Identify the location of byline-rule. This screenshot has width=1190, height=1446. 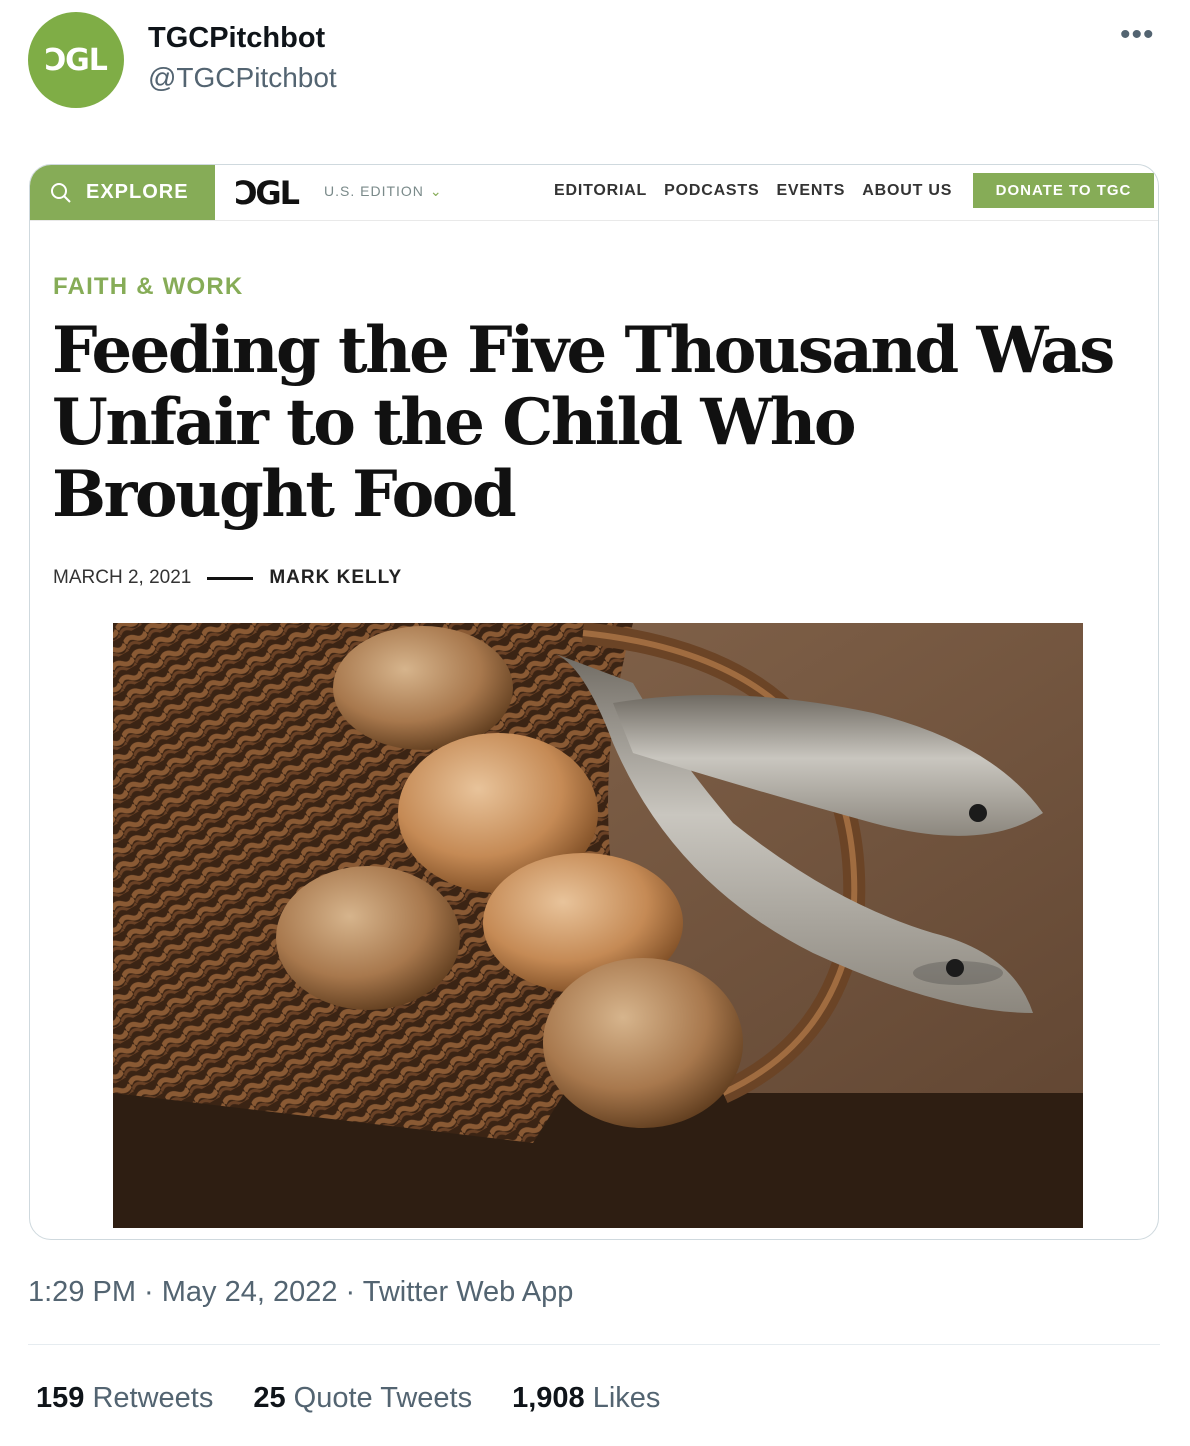
(230, 578).